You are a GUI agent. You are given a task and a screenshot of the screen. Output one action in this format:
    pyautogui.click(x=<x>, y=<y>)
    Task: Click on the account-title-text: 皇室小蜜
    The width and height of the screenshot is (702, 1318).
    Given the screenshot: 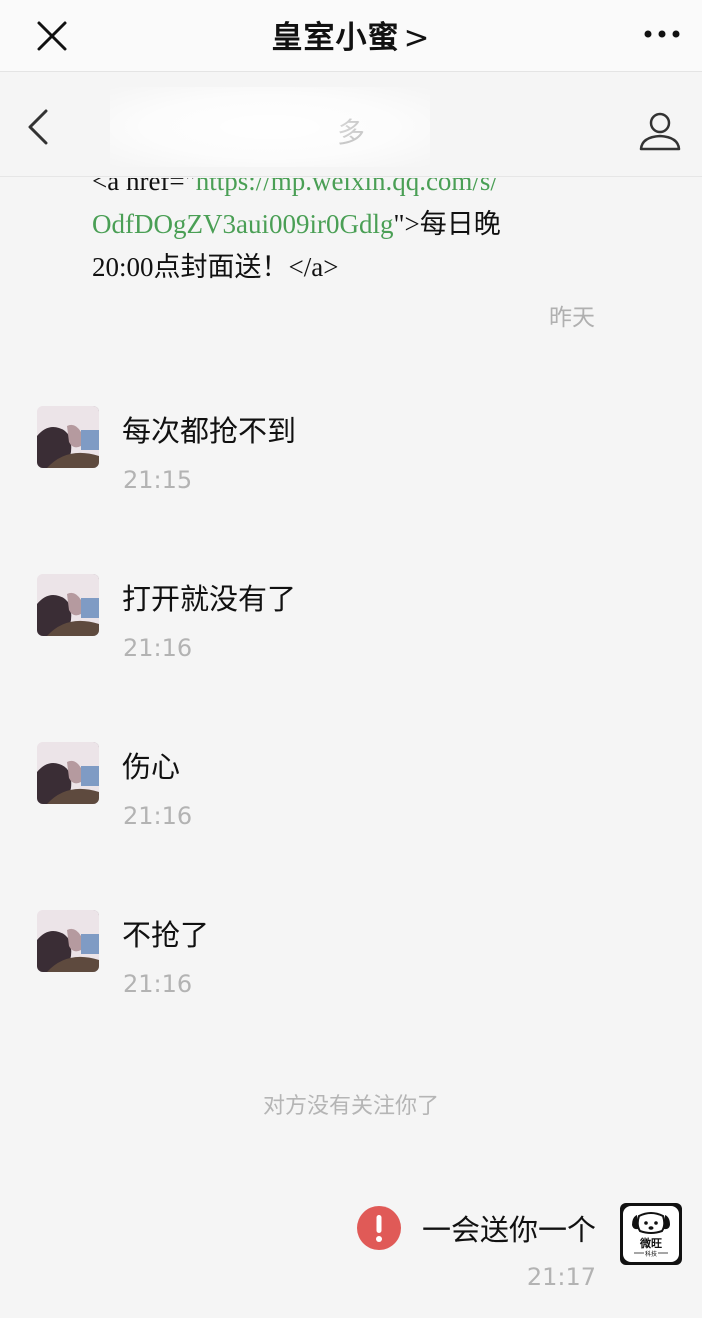 What is the action you would take?
    pyautogui.click(x=335, y=38)
    